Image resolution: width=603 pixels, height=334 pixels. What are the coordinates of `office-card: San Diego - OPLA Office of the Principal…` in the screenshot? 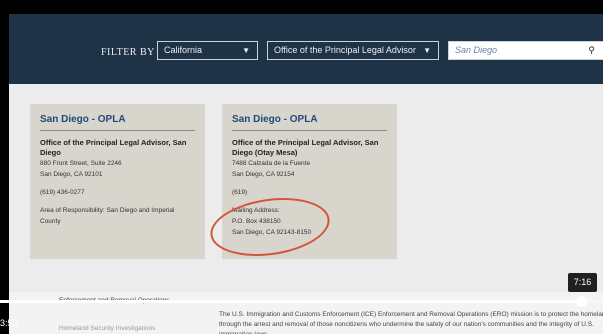 It's located at (117, 181).